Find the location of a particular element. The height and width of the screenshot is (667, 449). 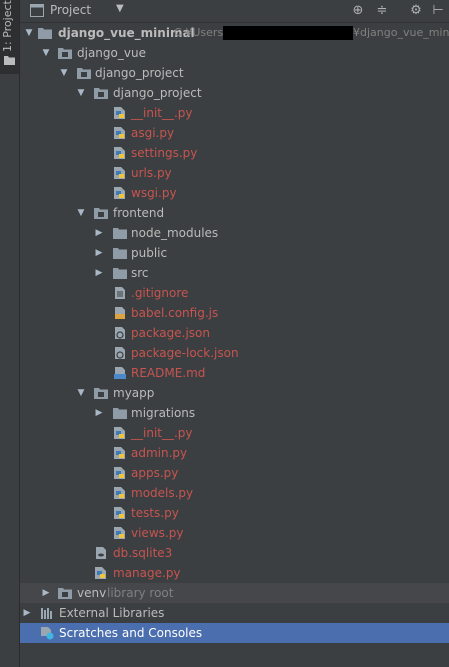

collapse-all-icon: ≑ is located at coordinates (382, 11).